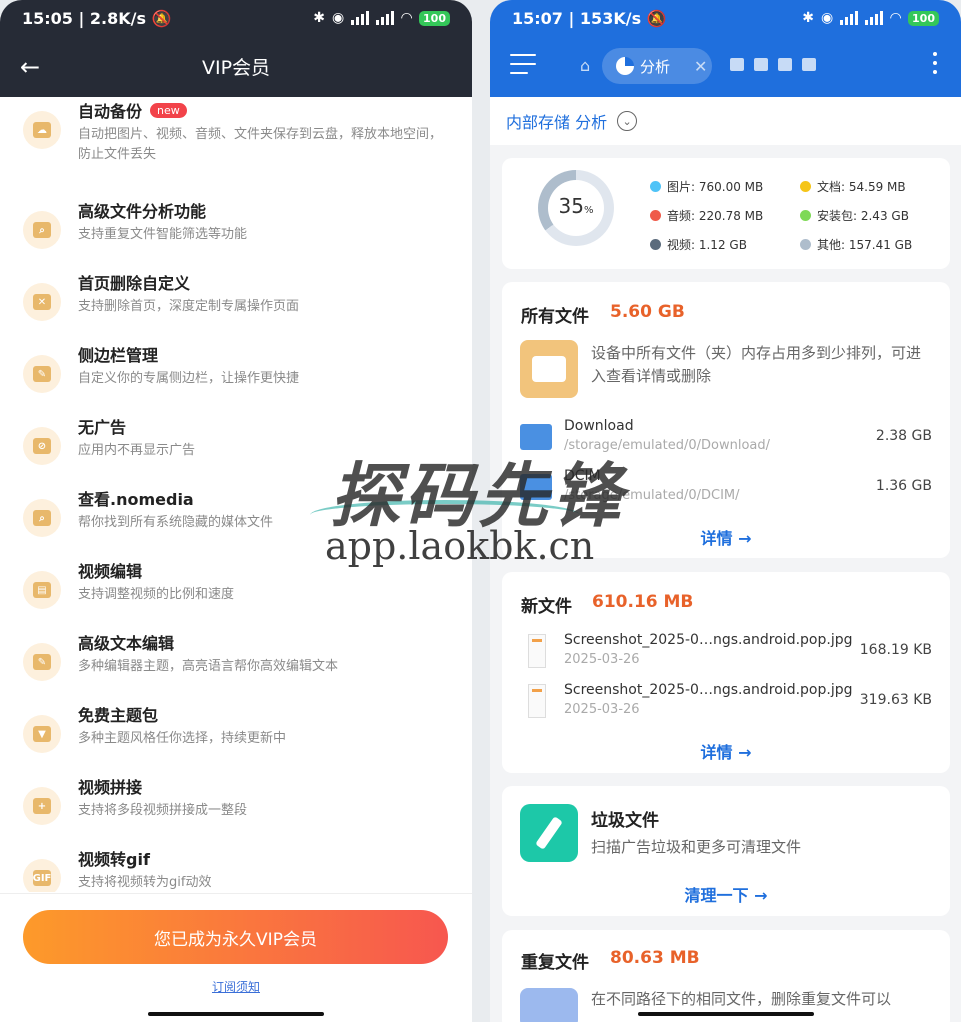 The width and height of the screenshot is (961, 1022). Describe the element at coordinates (849, 18) in the screenshot. I see `signal-icon` at that location.